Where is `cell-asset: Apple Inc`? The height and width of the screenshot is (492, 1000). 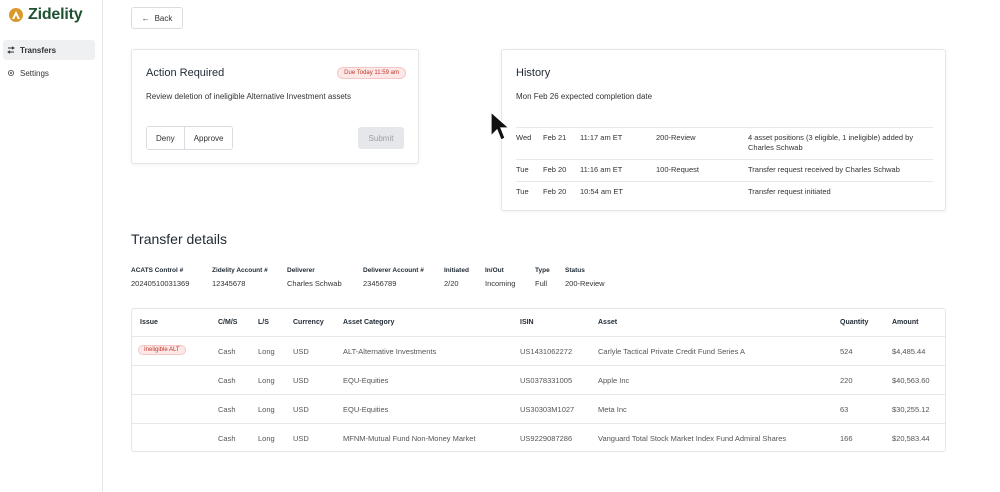 cell-asset: Apple Inc is located at coordinates (614, 380).